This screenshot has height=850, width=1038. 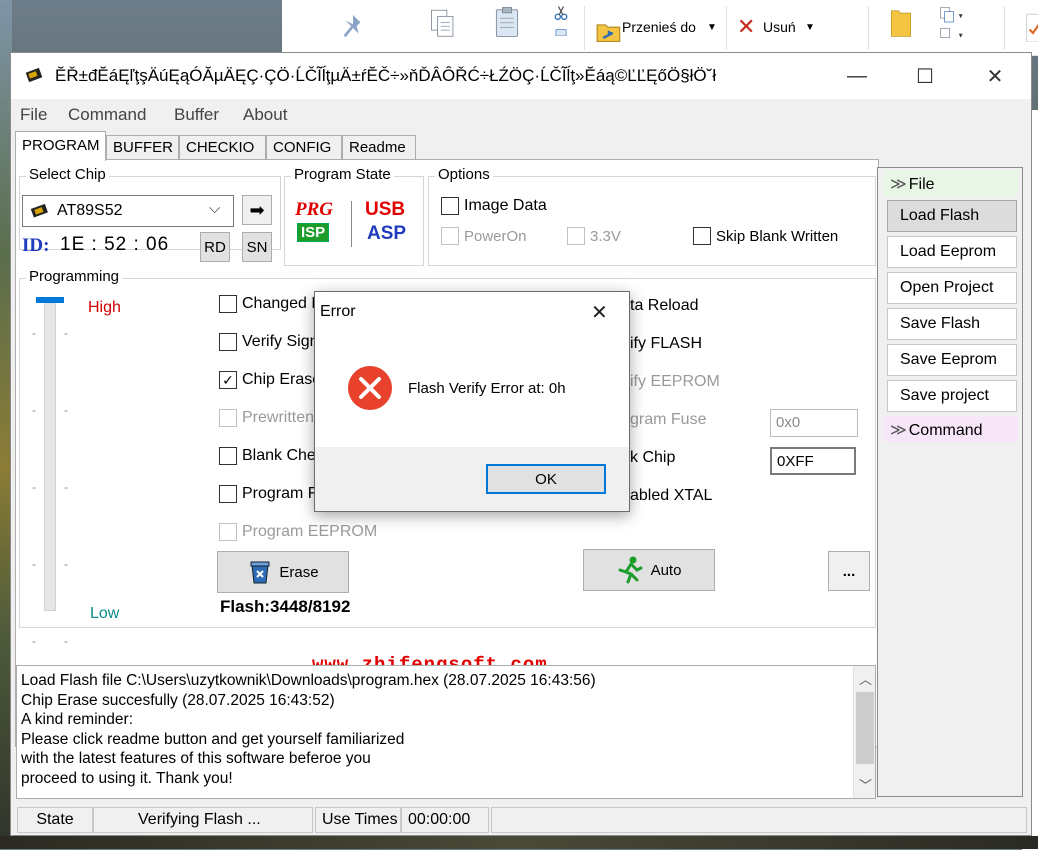 What do you see at coordinates (668, 420) in the screenshot?
I see `program-fuse-label: gram Fuse` at bounding box center [668, 420].